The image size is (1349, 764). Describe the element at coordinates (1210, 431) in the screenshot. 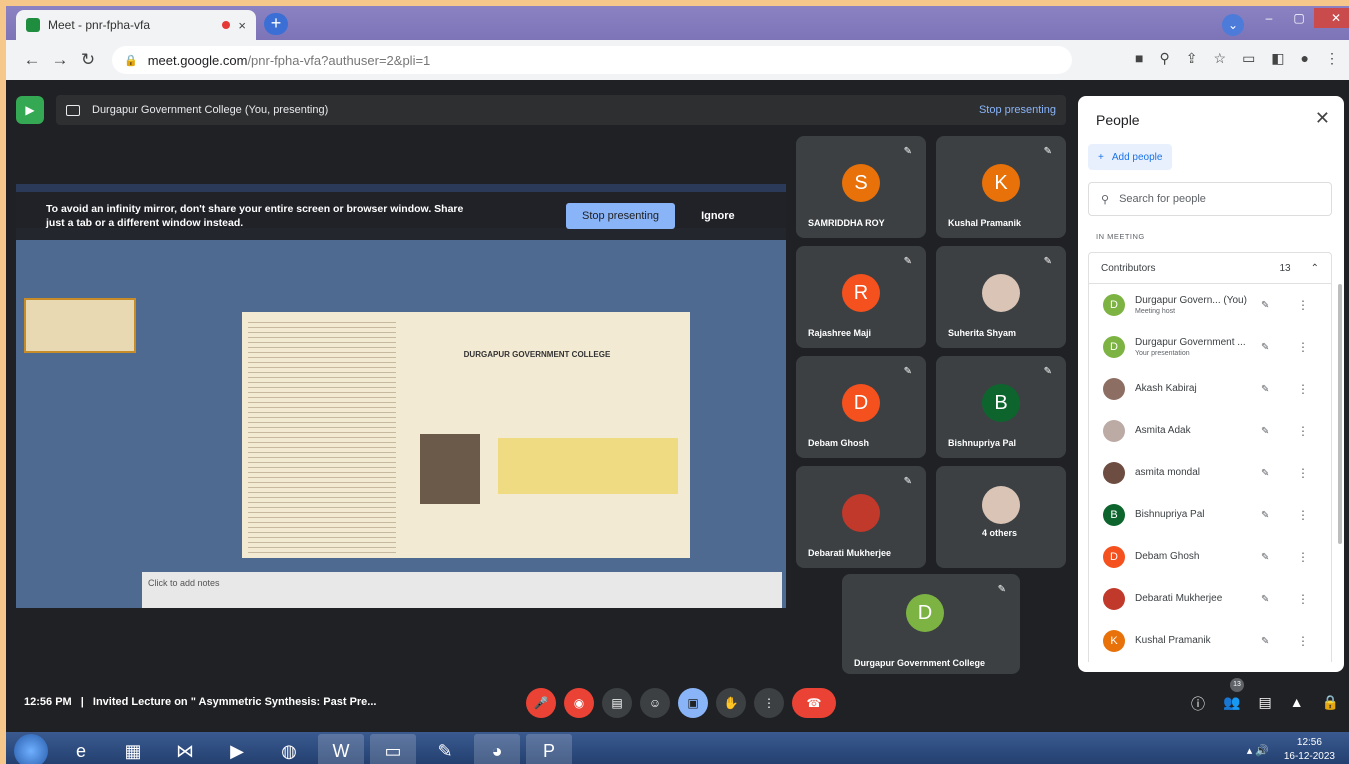

I see `participant-list-item: Asmita Adak ✎ ⋮` at that location.